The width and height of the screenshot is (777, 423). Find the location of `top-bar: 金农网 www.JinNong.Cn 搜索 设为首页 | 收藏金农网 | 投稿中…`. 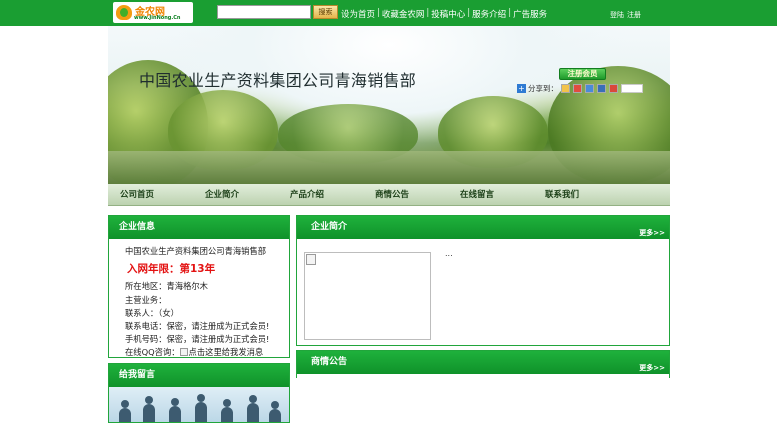

top-bar: 金农网 www.JinNong.Cn 搜索 设为首页 | 收藏金农网 | 投稿中… is located at coordinates (388, 13).